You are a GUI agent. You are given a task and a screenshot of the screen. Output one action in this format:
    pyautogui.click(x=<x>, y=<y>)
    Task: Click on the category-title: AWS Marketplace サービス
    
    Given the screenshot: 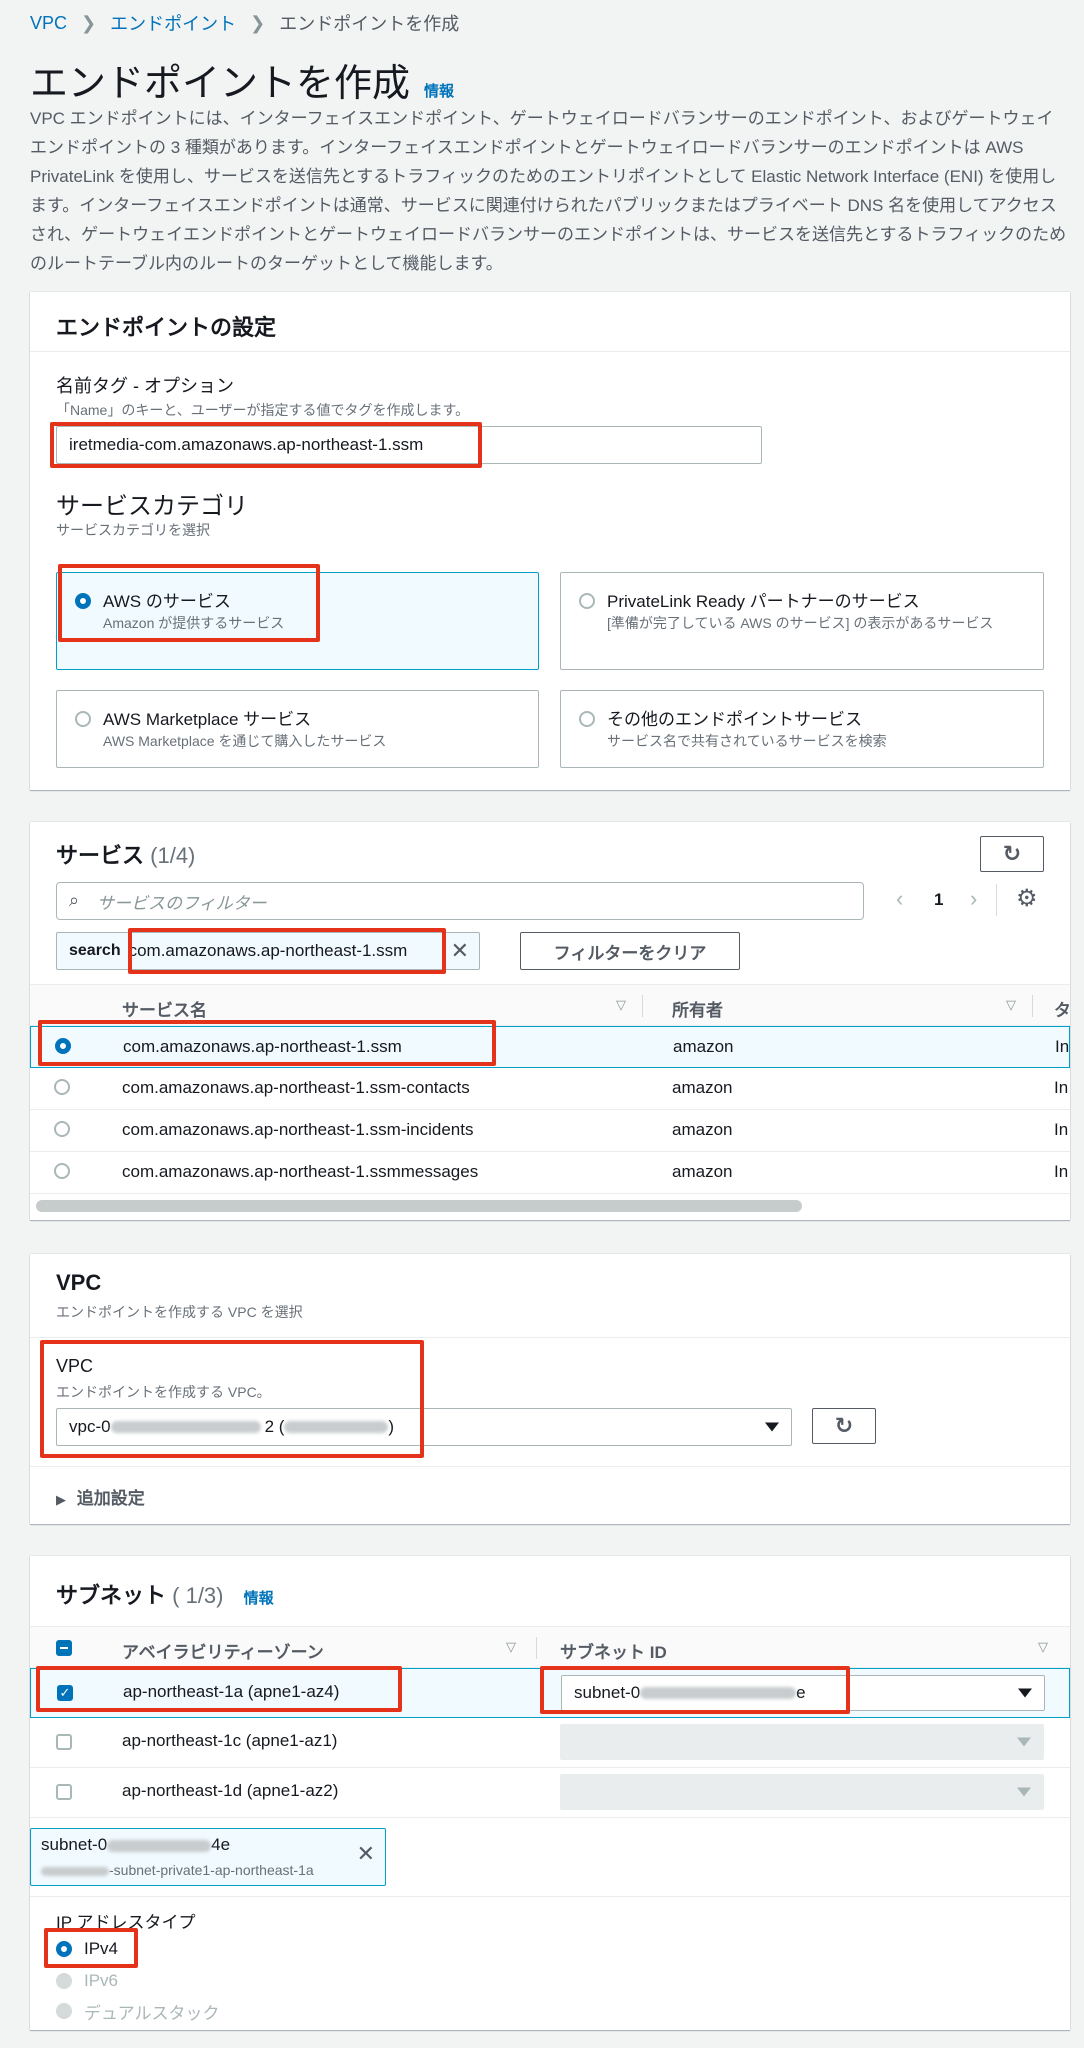 What is the action you would take?
    pyautogui.click(x=207, y=717)
    